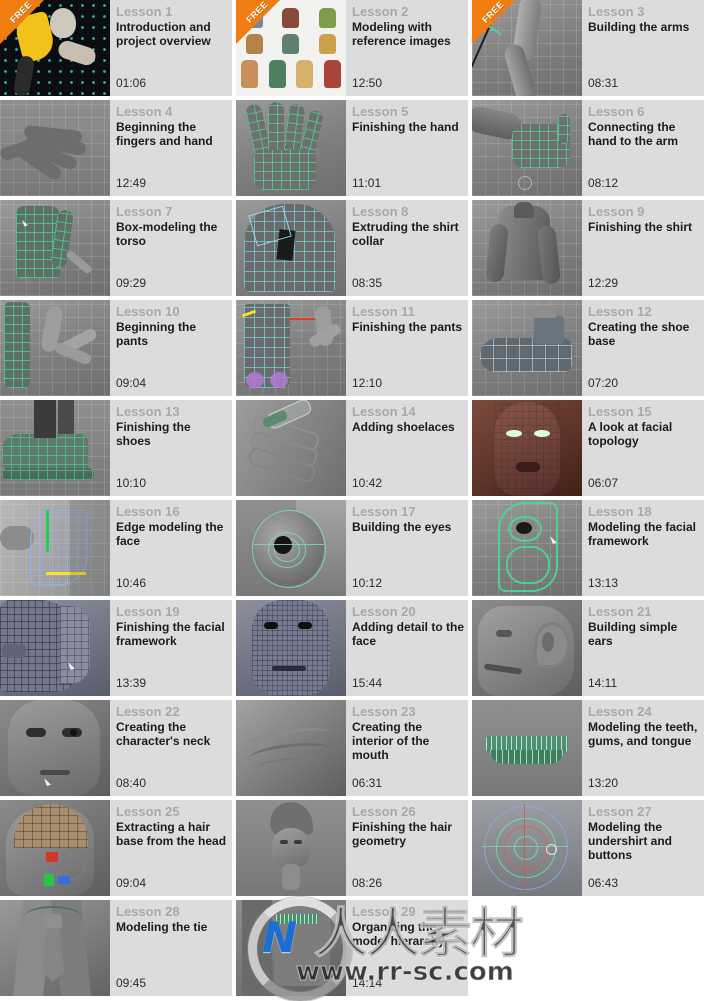 The width and height of the screenshot is (712, 1001). What do you see at coordinates (116, 948) in the screenshot?
I see `lesson-card: Lesson 28 Modeling the tie 09:45` at bounding box center [116, 948].